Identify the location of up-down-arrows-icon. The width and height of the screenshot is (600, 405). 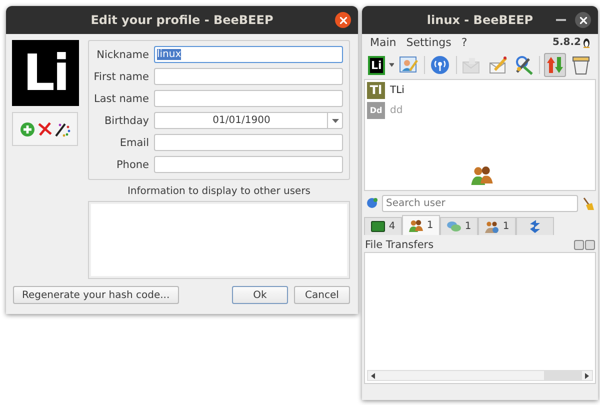
(554, 65).